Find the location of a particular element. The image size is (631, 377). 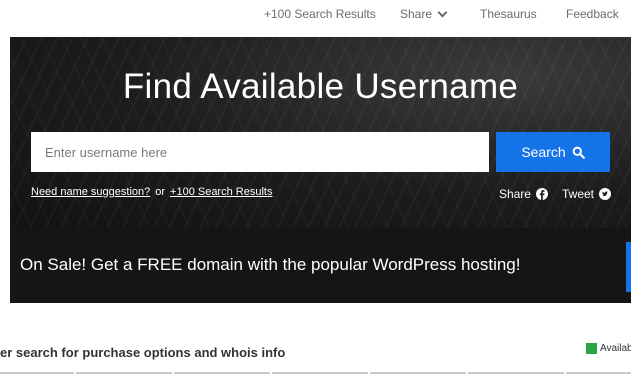

nav-share-label: Share is located at coordinates (416, 14).